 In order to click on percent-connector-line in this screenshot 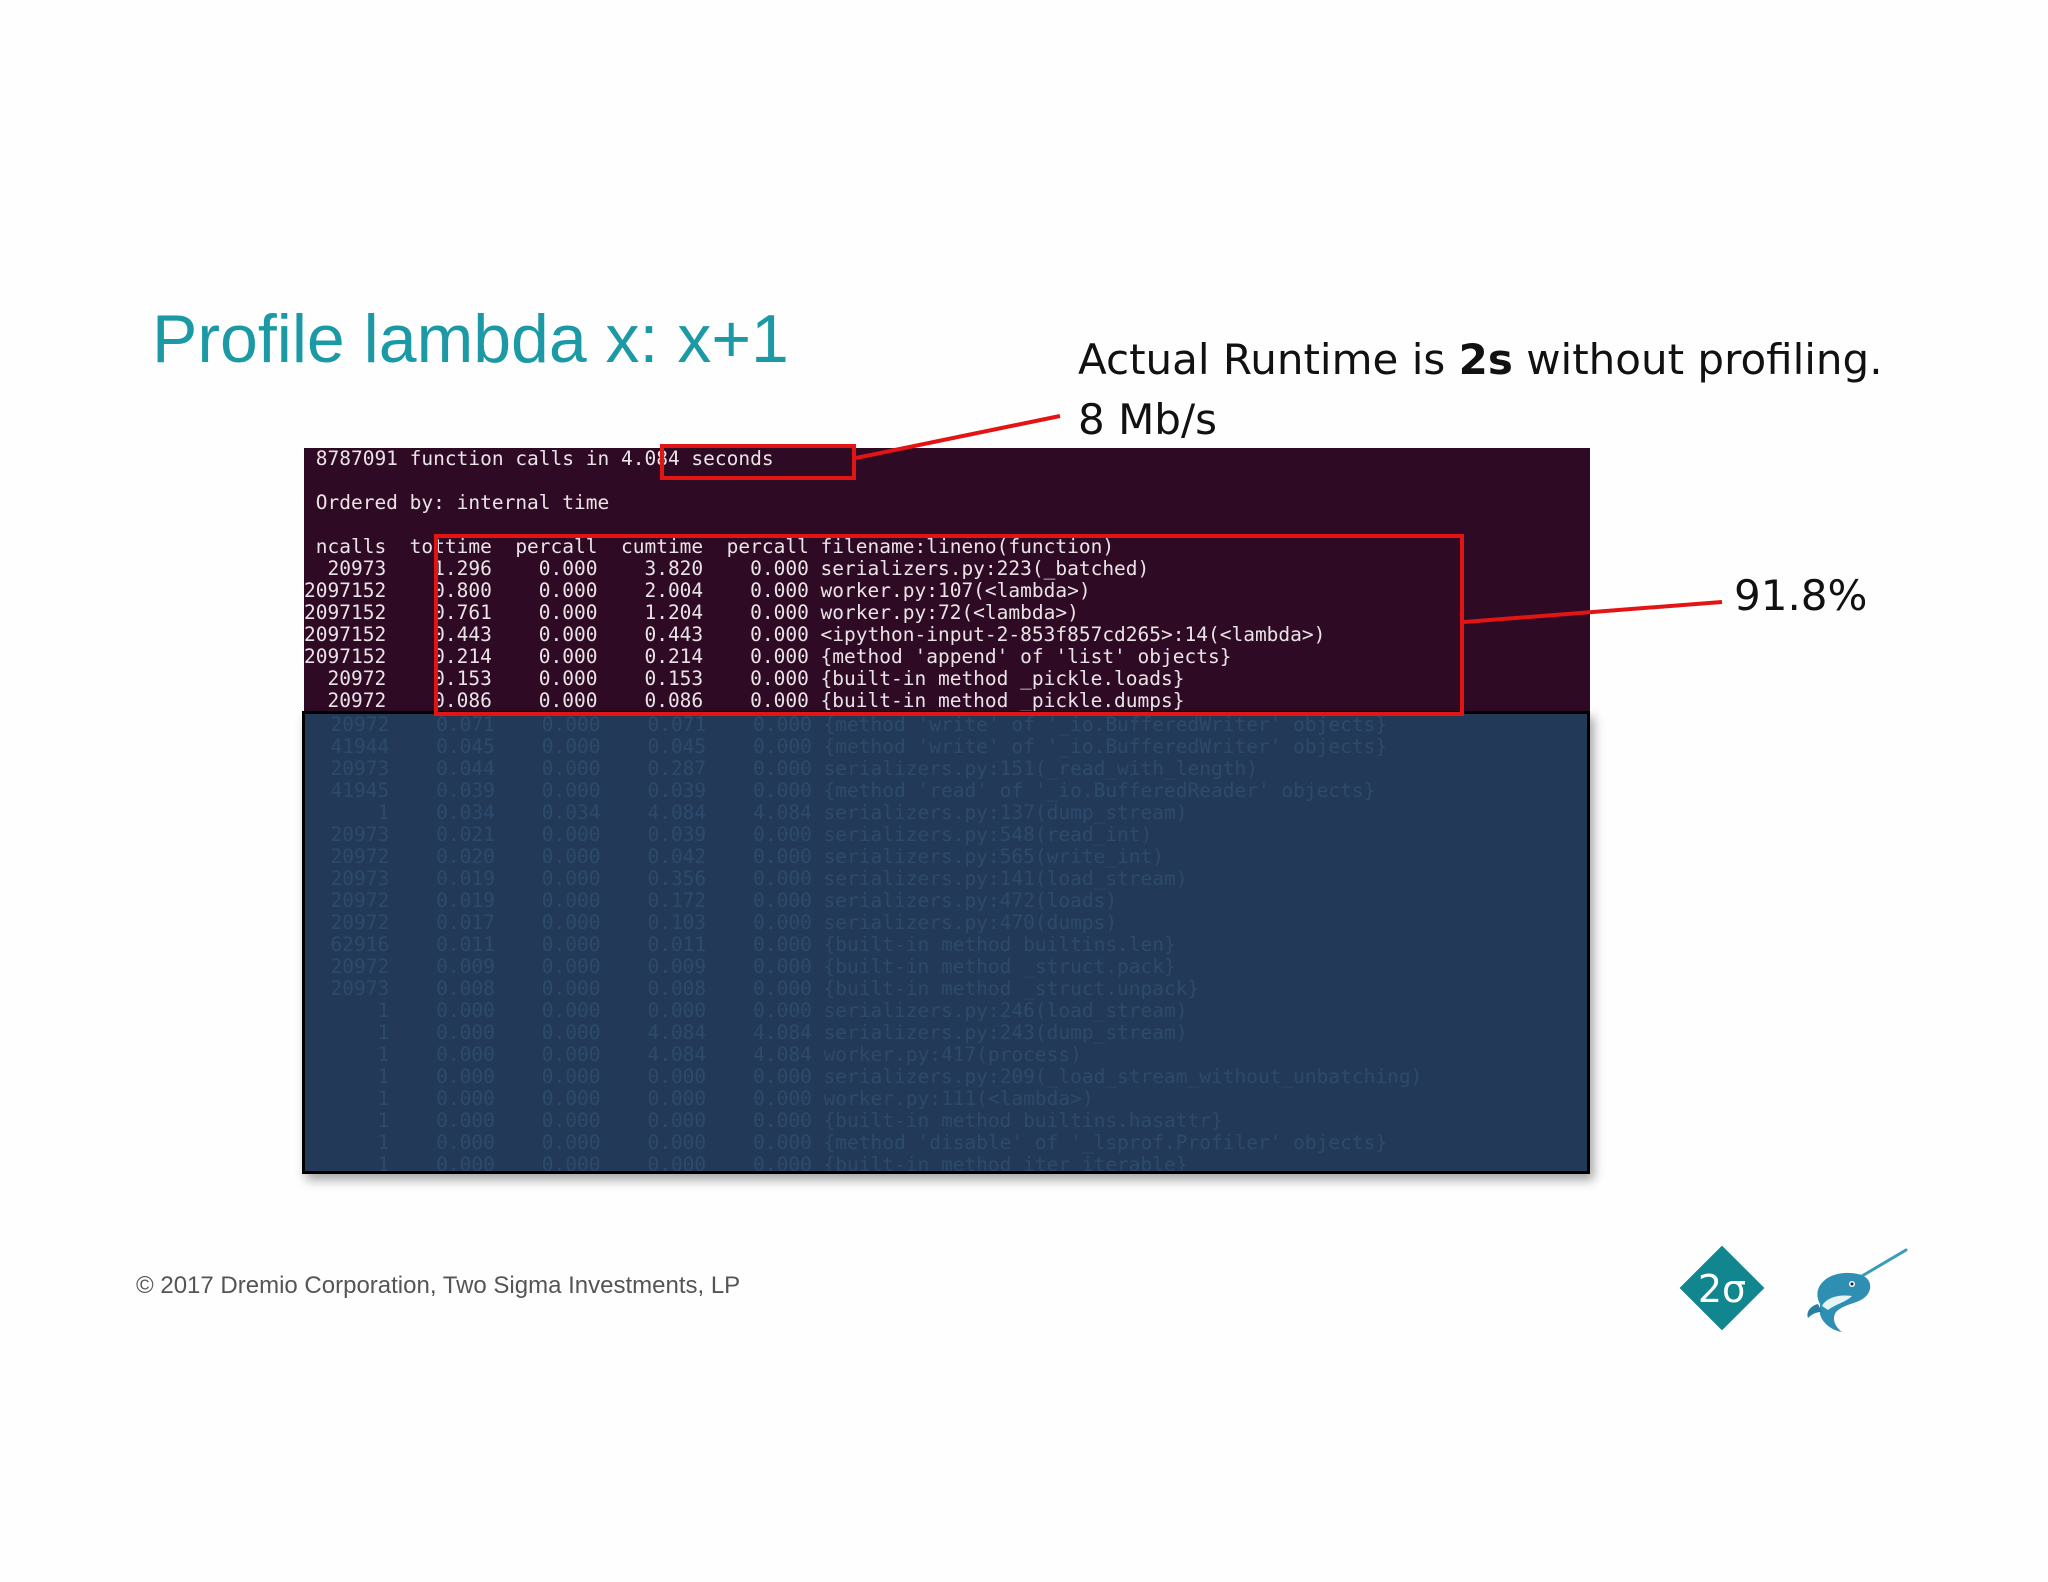, I will do `click(1593, 612)`.